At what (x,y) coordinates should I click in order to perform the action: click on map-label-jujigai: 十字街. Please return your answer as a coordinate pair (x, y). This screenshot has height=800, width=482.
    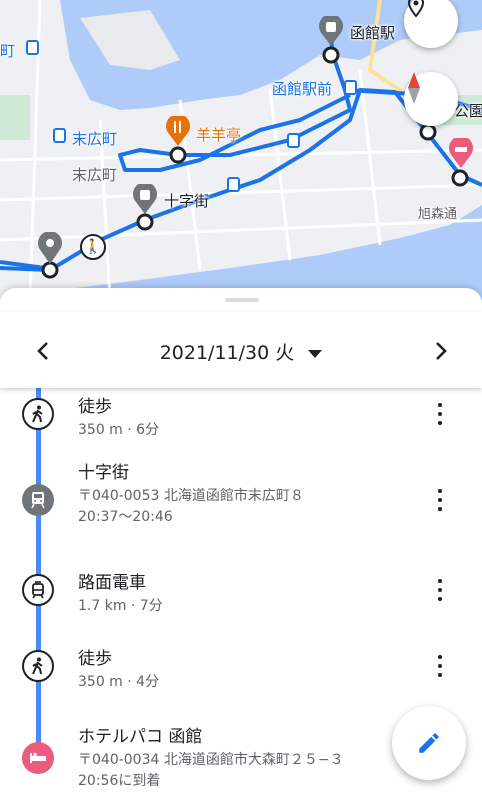
    Looking at the image, I should click on (187, 201).